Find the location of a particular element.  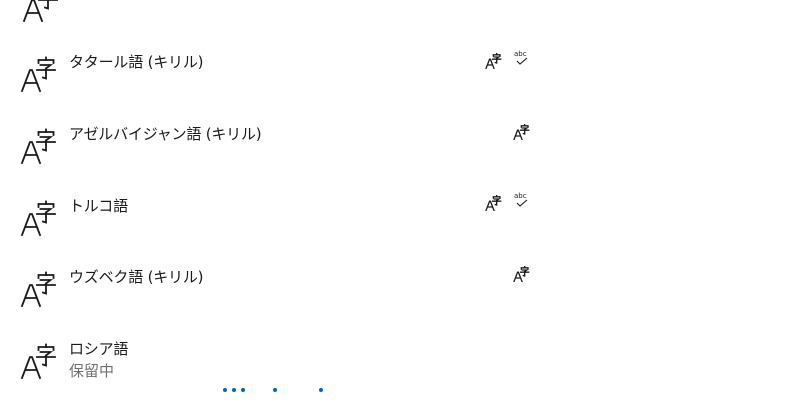

progress-dots is located at coordinates (400, 392).